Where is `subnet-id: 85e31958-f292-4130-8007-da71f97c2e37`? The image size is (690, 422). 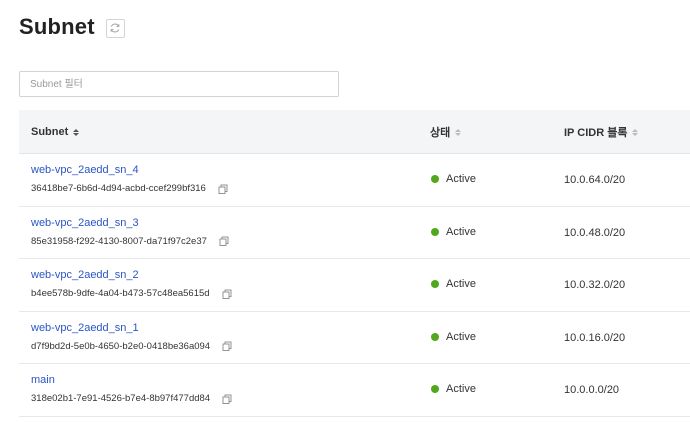
subnet-id: 85e31958-f292-4130-8007-da71f97c2e37 is located at coordinates (130, 241).